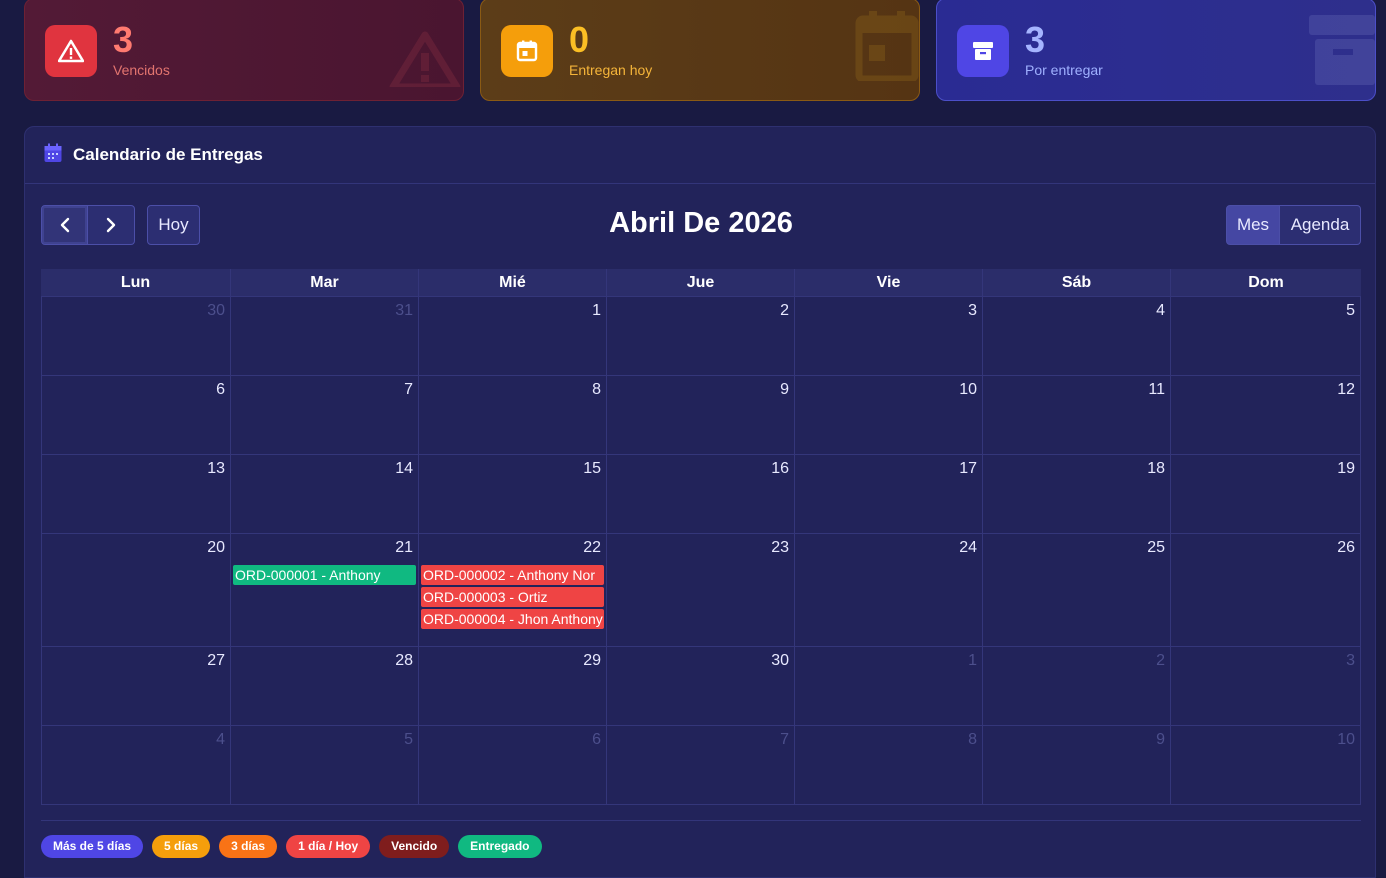 Image resolution: width=1386 pixels, height=878 pixels. I want to click on day-cell: 13, so click(135, 494).